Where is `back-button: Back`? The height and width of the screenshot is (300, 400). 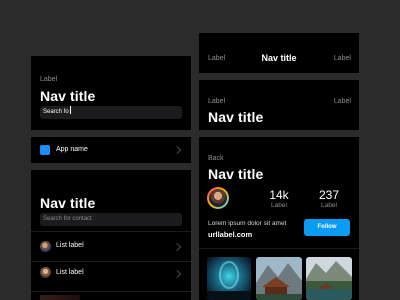 back-button: Back is located at coordinates (216, 158).